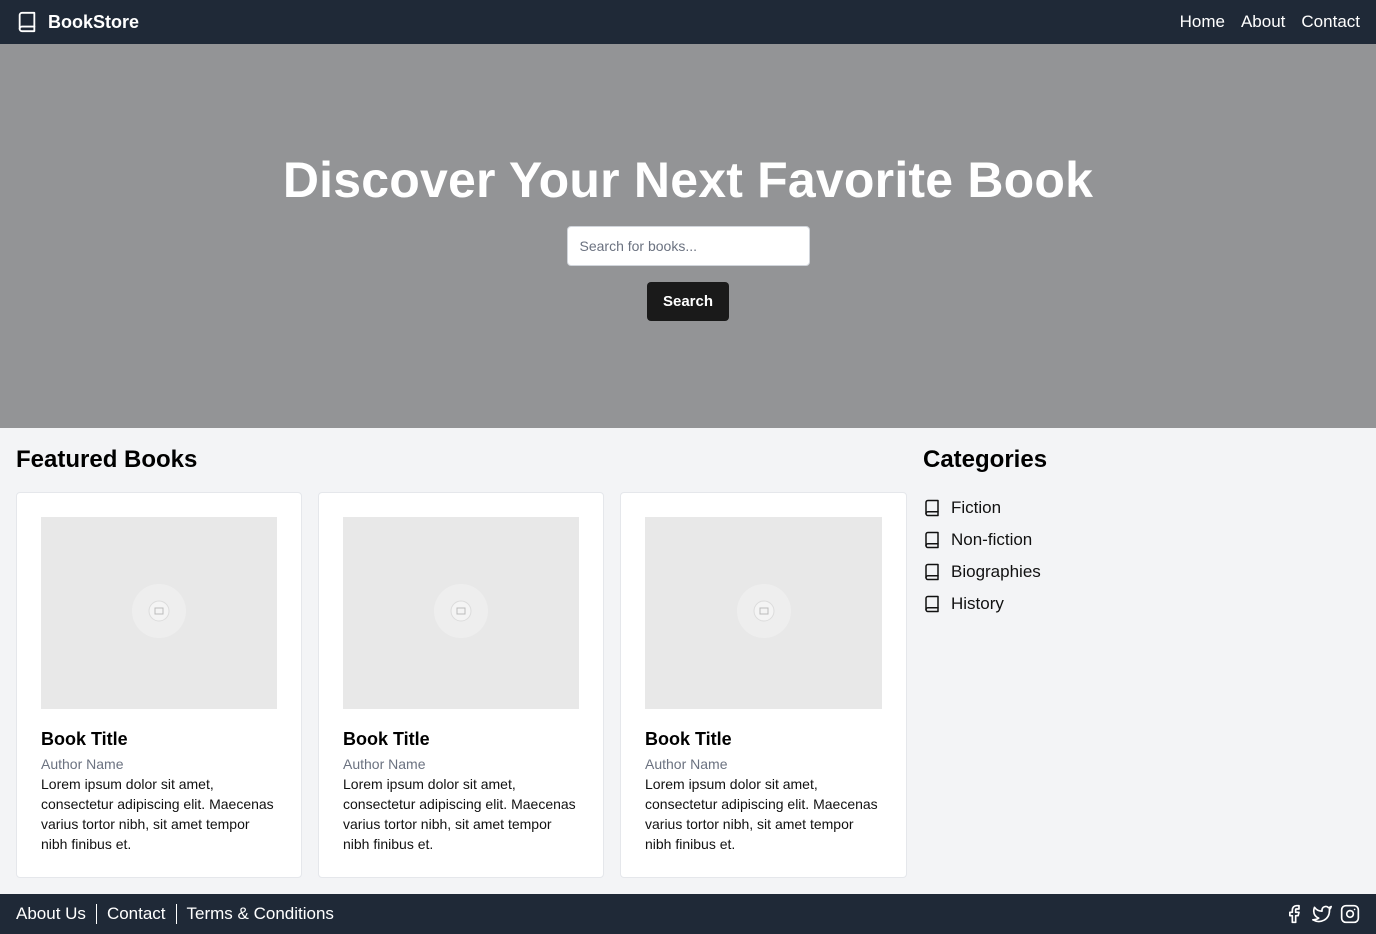  Describe the element at coordinates (1263, 22) in the screenshot. I see `nav-about: About` at that location.